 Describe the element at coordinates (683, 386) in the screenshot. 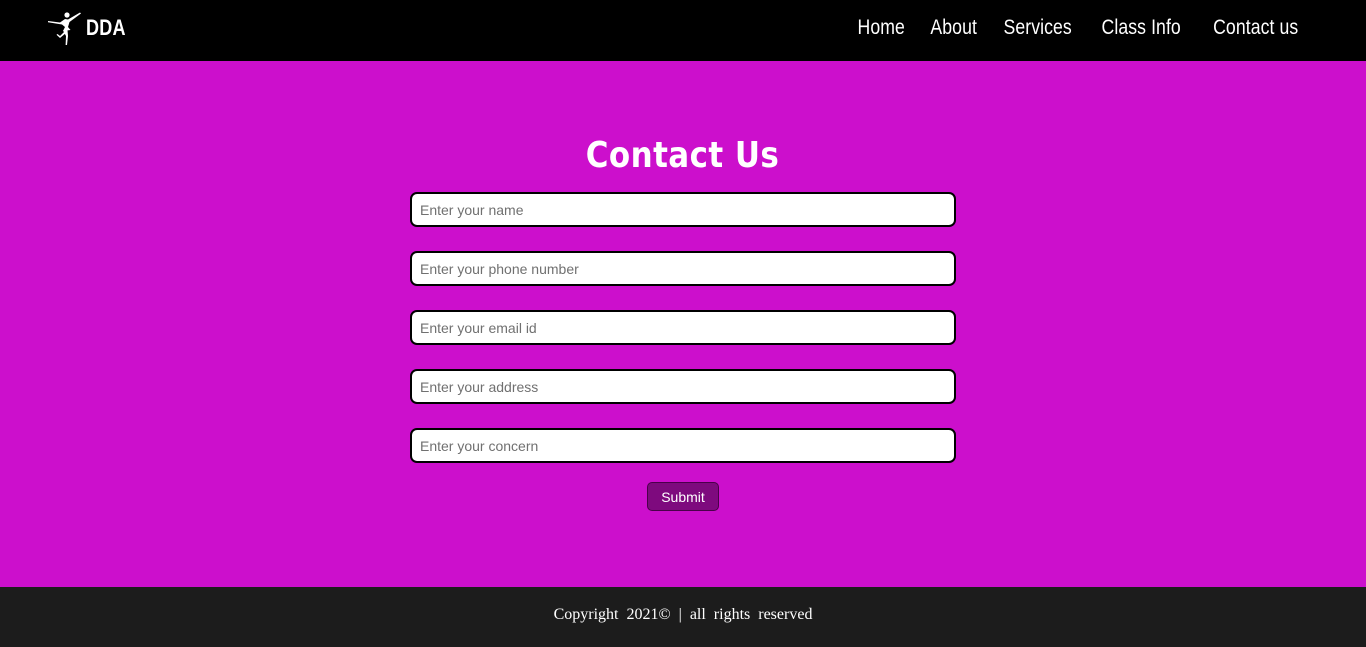

I see `address-field` at that location.